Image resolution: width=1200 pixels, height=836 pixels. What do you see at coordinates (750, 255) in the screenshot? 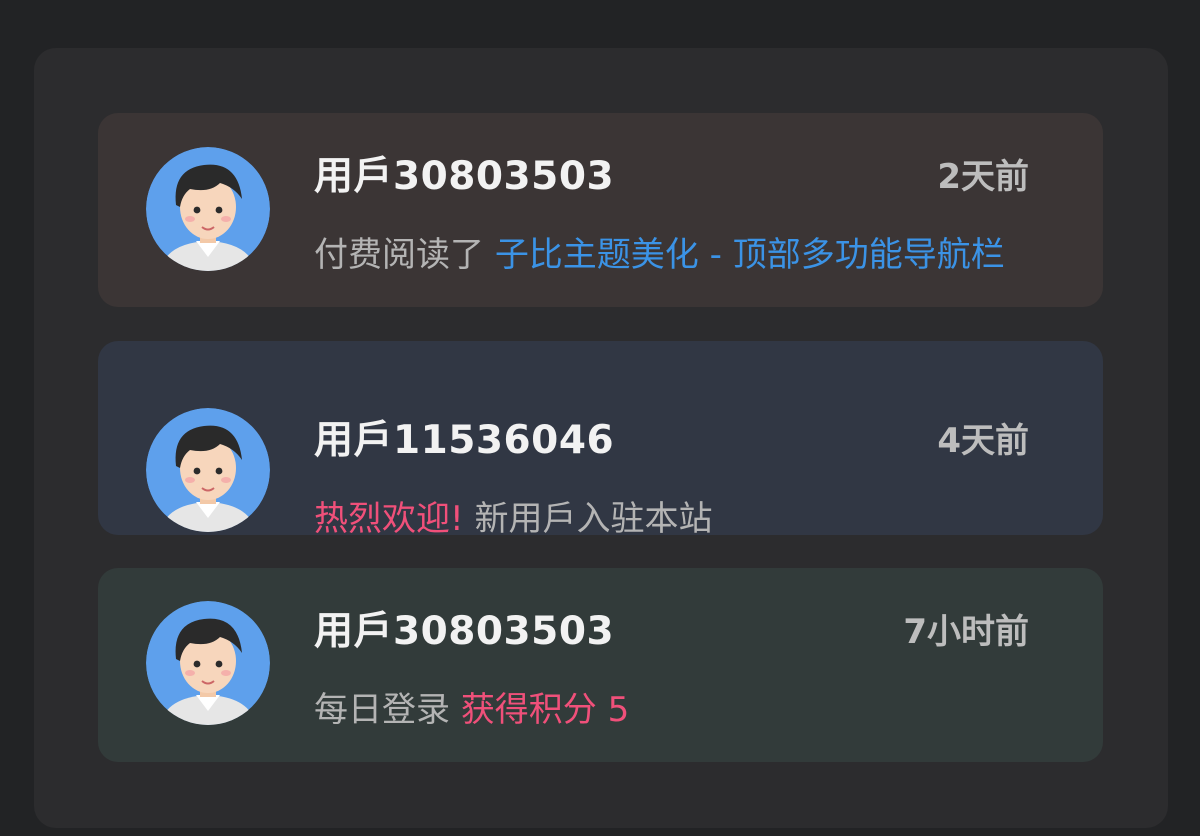
I see `post-link: 子比主题美化 - 顶部多功能导航栏` at bounding box center [750, 255].